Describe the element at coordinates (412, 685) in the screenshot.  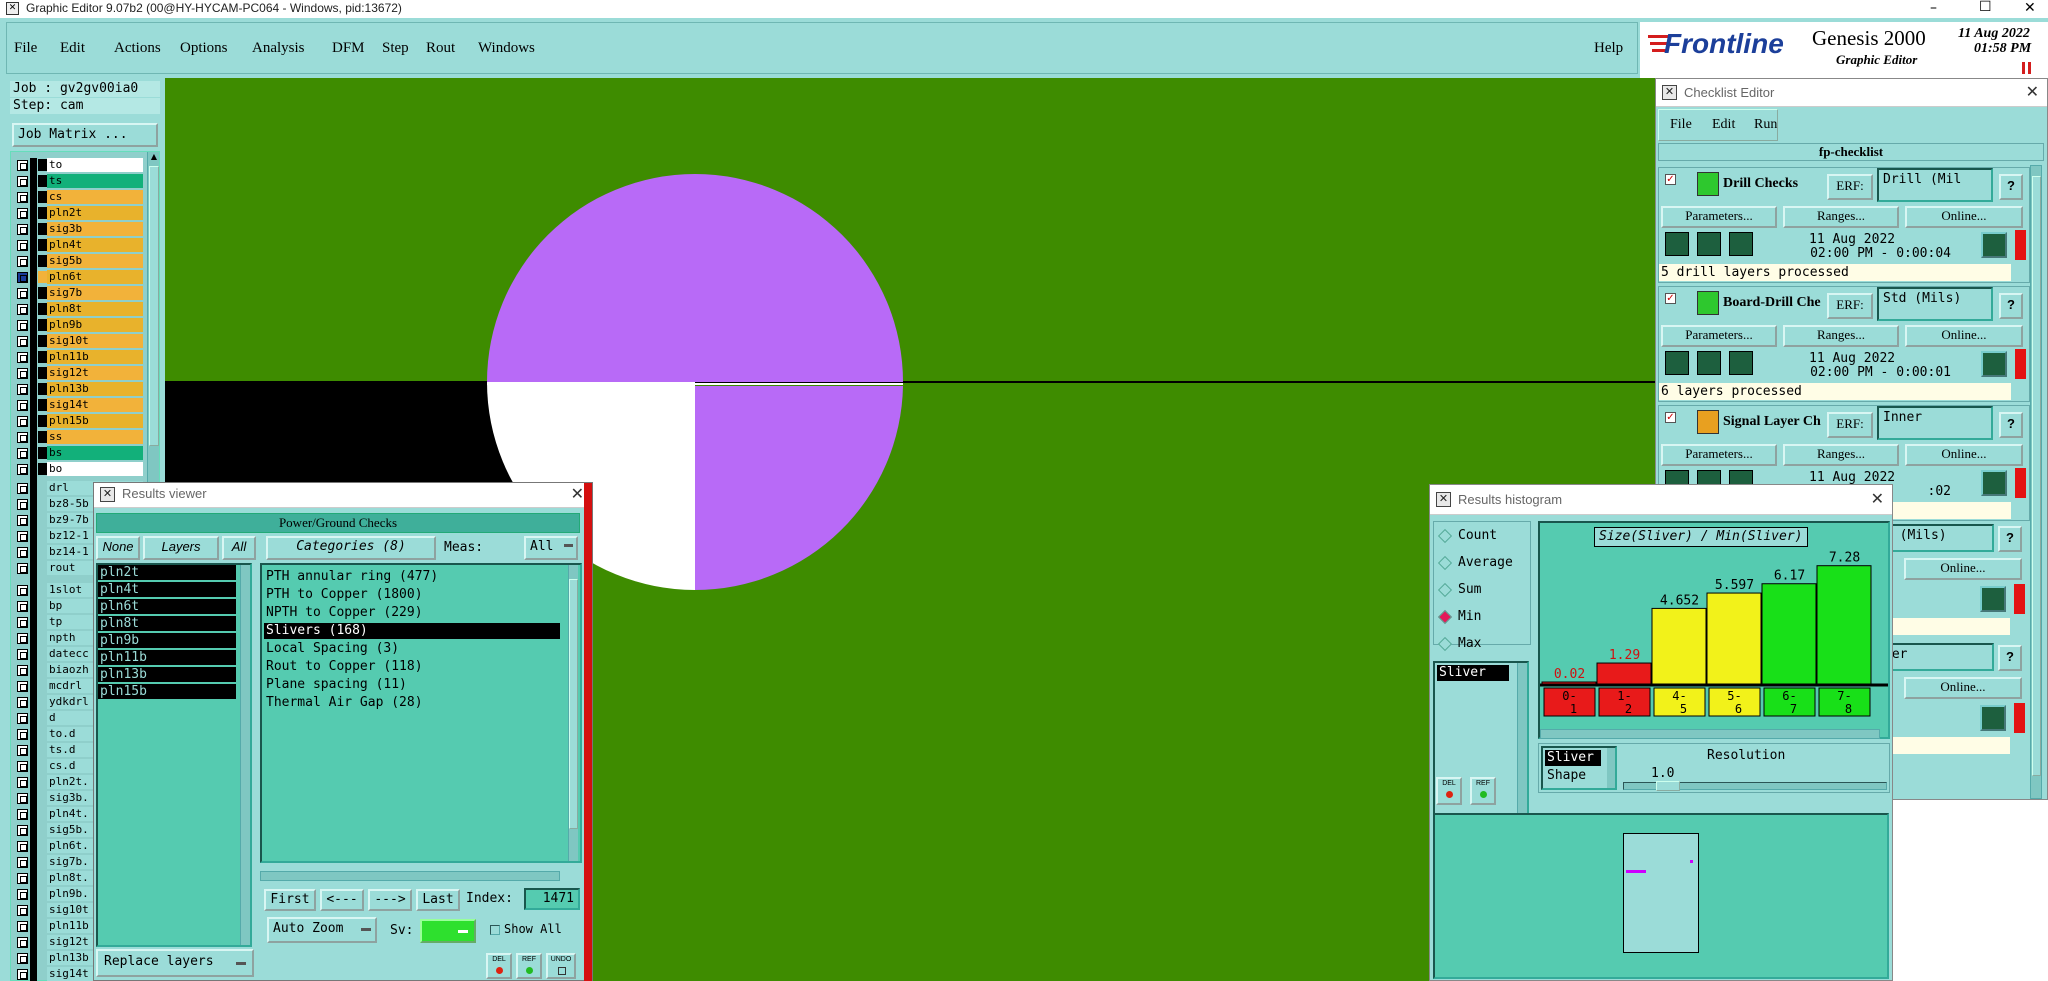
I see `category-item: Plane spacing (11)` at that location.